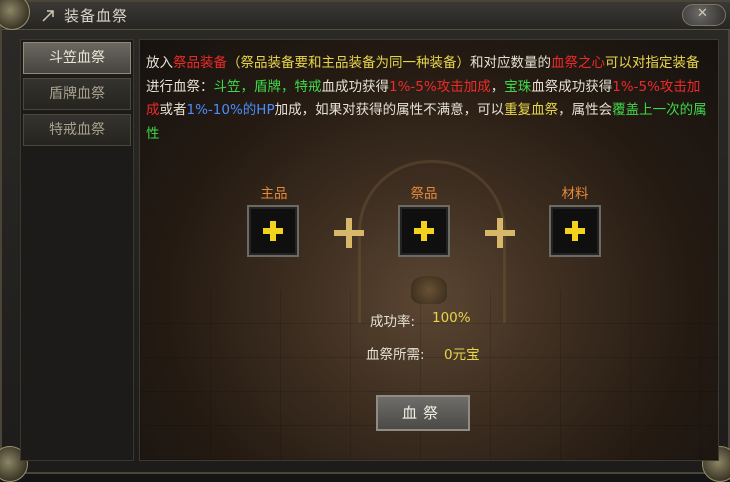 This screenshot has height=482, width=730. What do you see at coordinates (77, 250) in the screenshot?
I see `sidebar: 斗笠血祭 盾牌血祭 特戒血祭` at bounding box center [77, 250].